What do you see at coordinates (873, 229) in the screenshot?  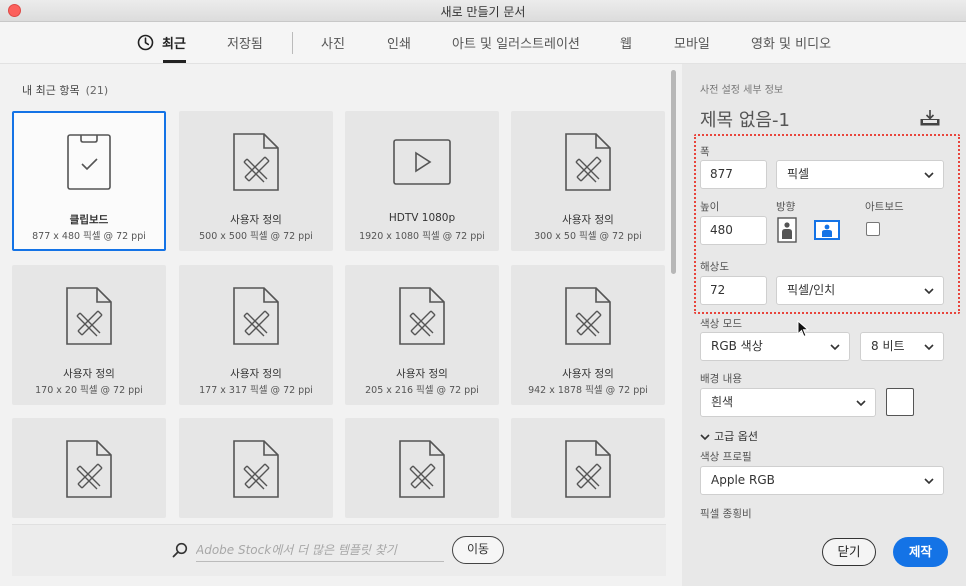 I see `artboard-checkbox` at bounding box center [873, 229].